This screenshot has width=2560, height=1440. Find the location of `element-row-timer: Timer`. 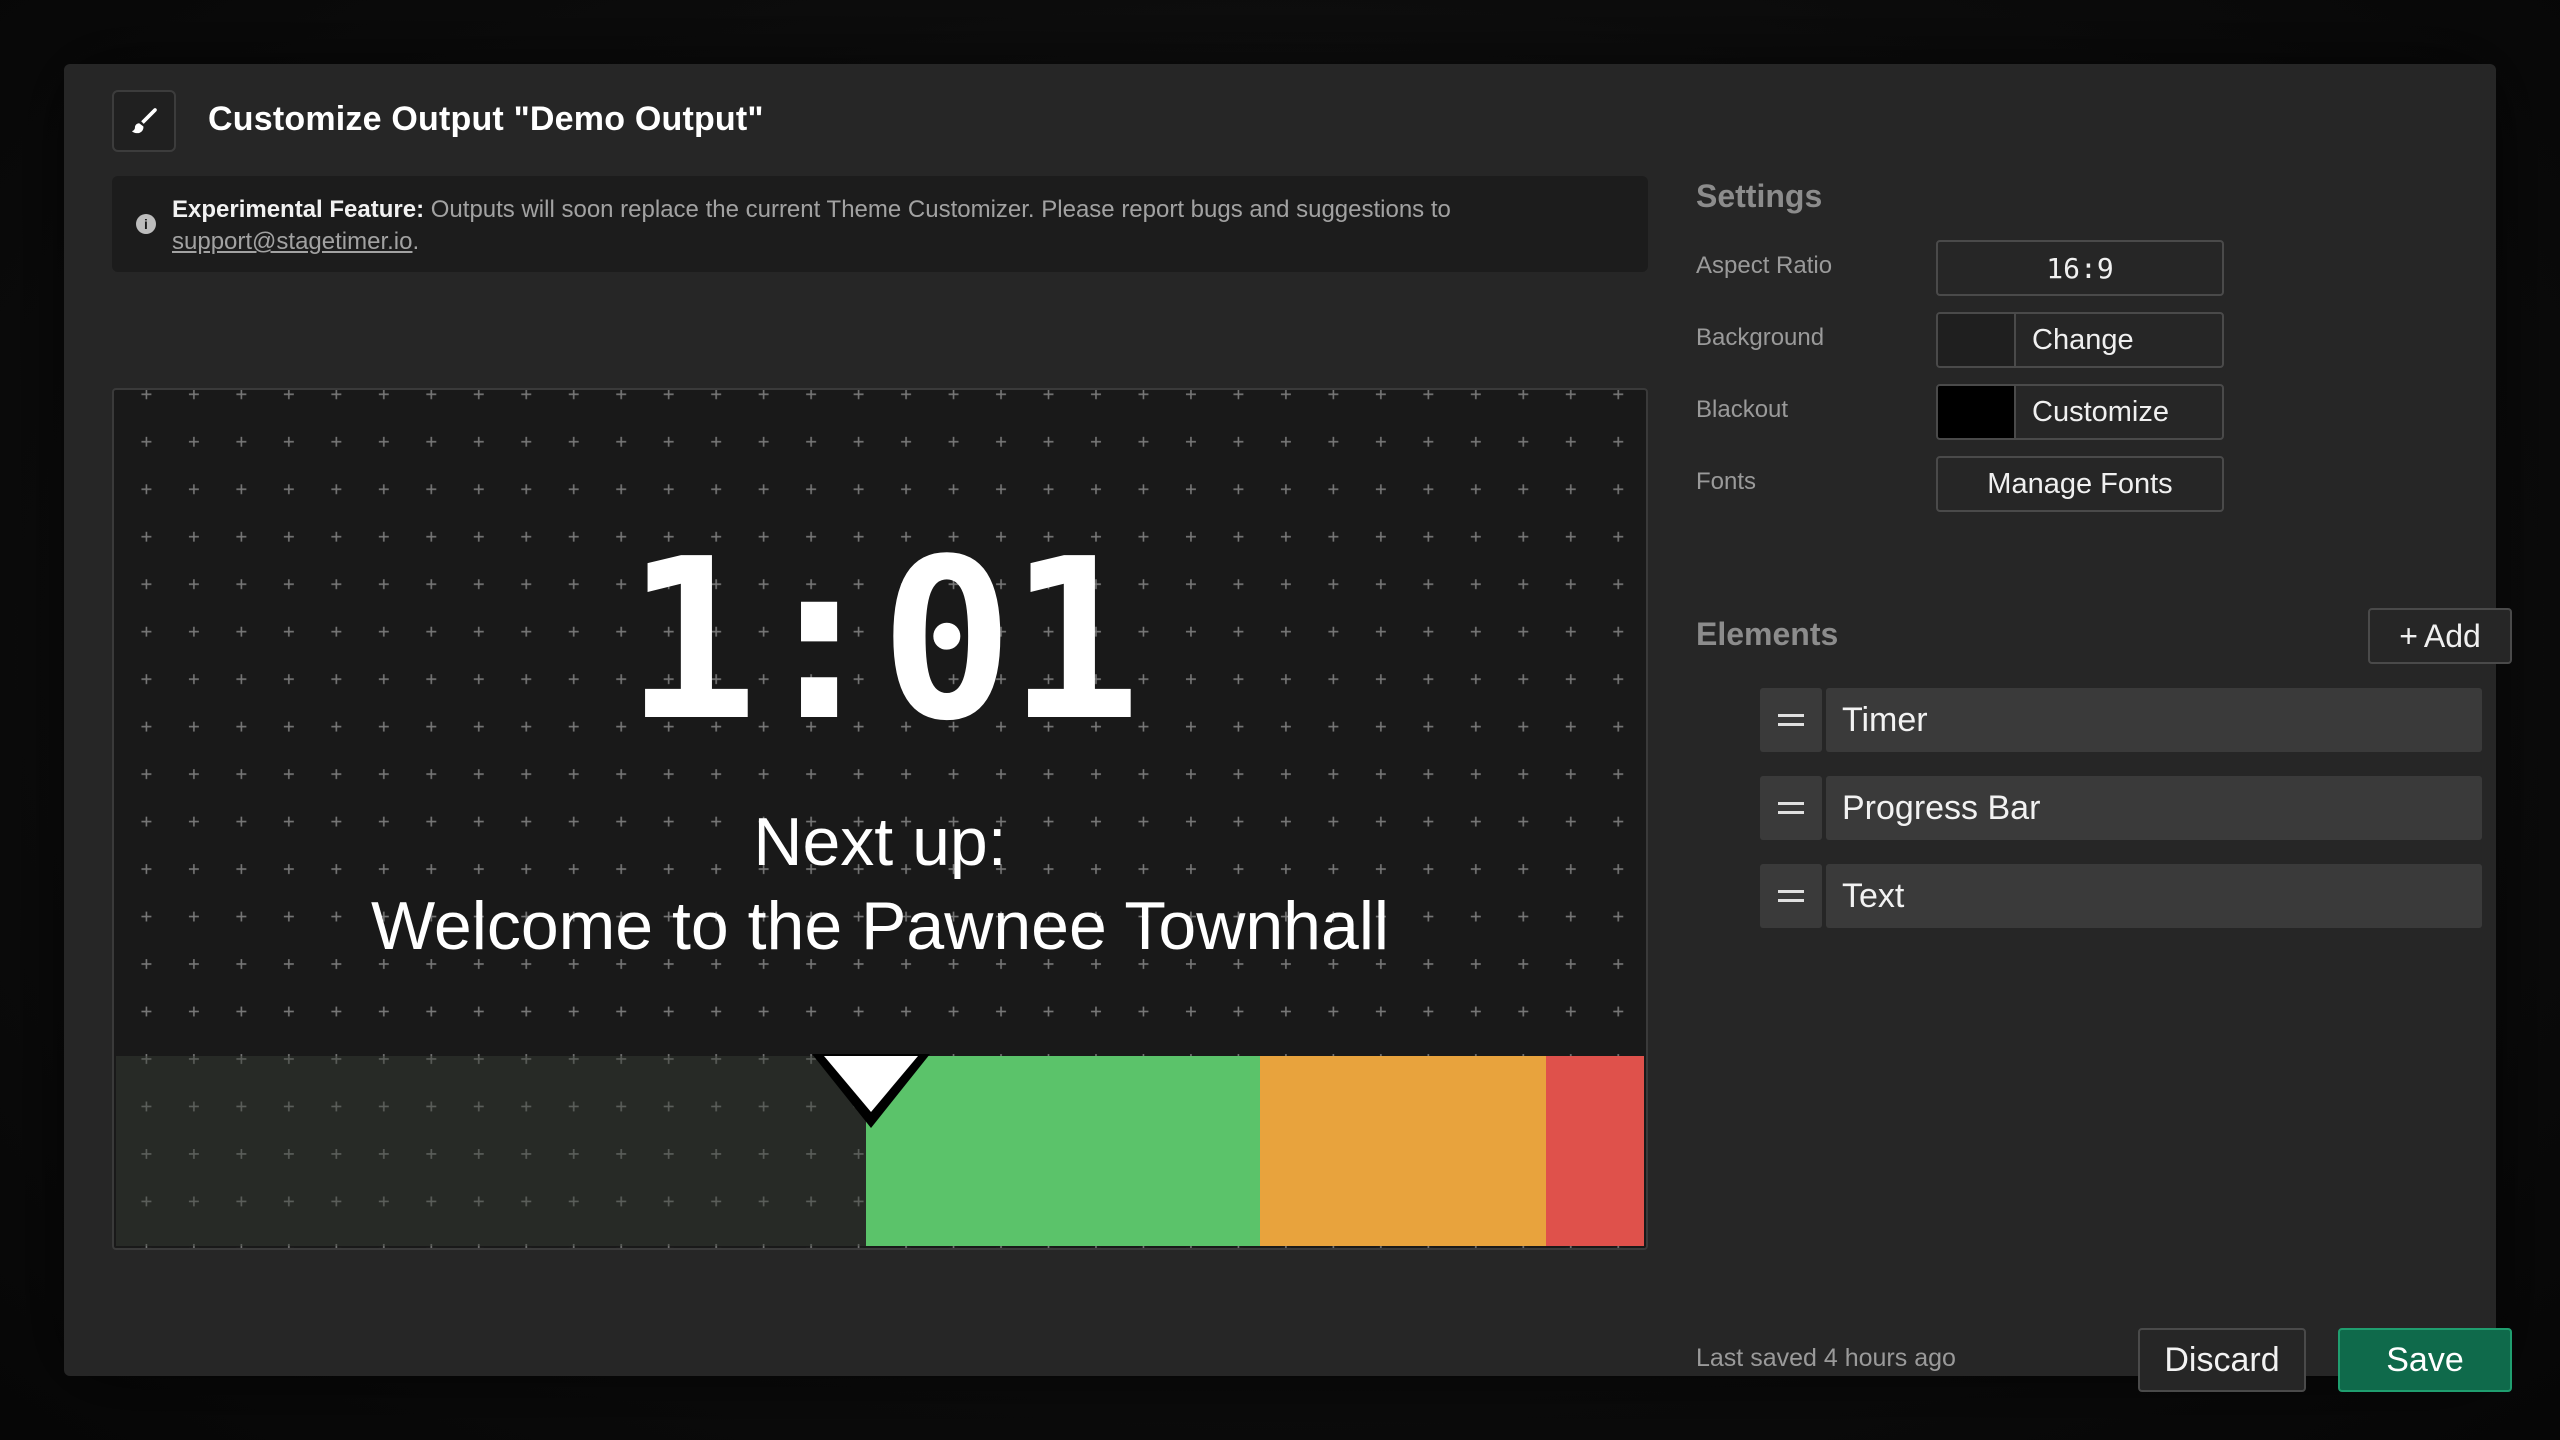

element-row-timer: Timer is located at coordinates (2121, 720).